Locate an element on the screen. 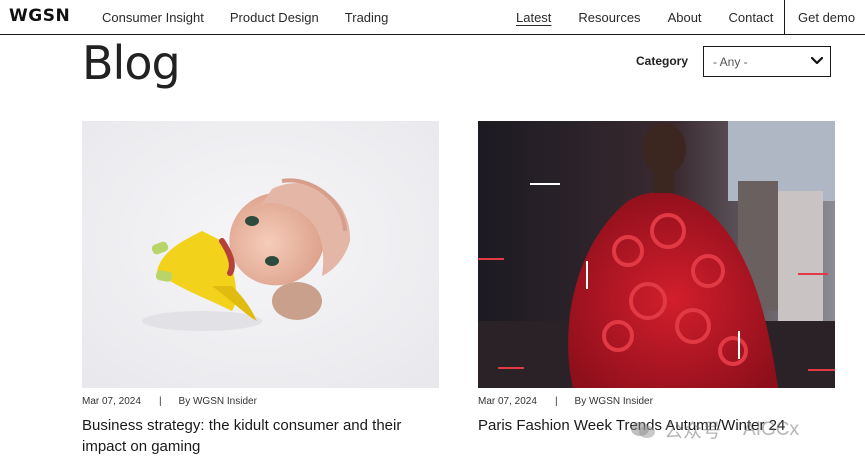 The width and height of the screenshot is (865, 464). nav-latest: Latest is located at coordinates (533, 17).